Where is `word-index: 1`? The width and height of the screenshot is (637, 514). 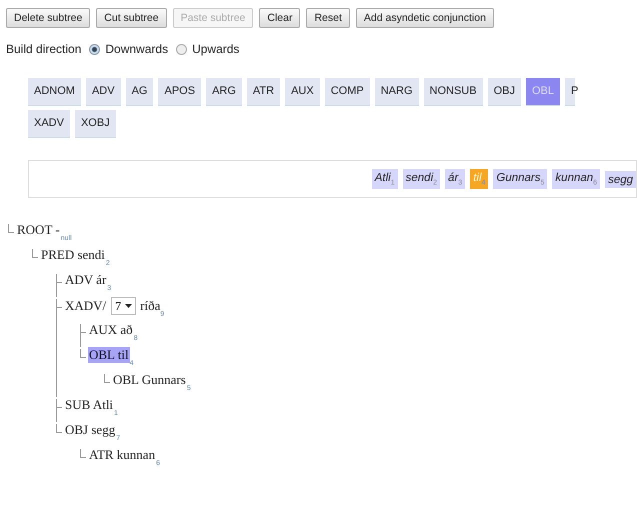 word-index: 1 is located at coordinates (116, 413).